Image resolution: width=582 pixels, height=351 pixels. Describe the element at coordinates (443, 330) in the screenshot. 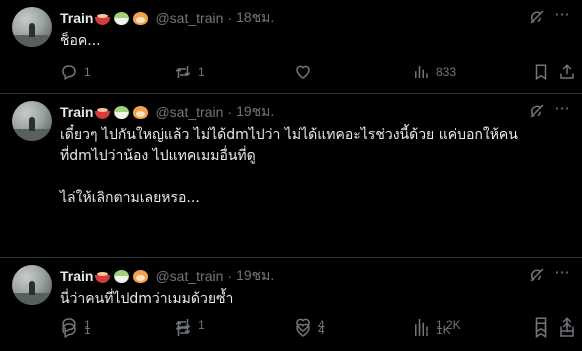

I see `view-count: 1K` at that location.